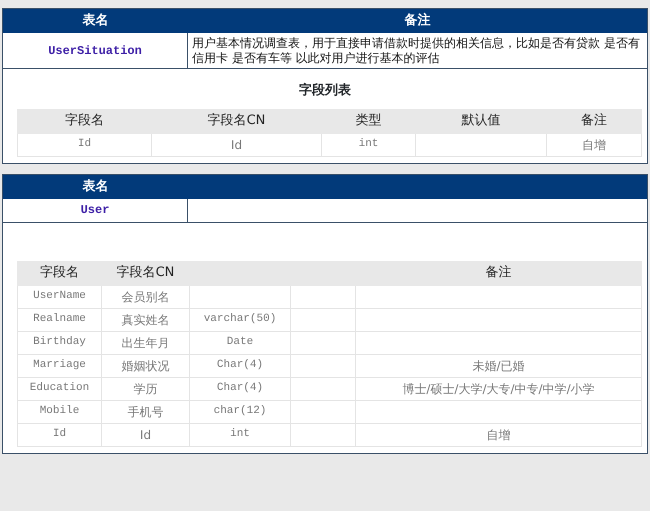 This screenshot has width=650, height=511. I want to click on table-cell: char(12), so click(240, 411).